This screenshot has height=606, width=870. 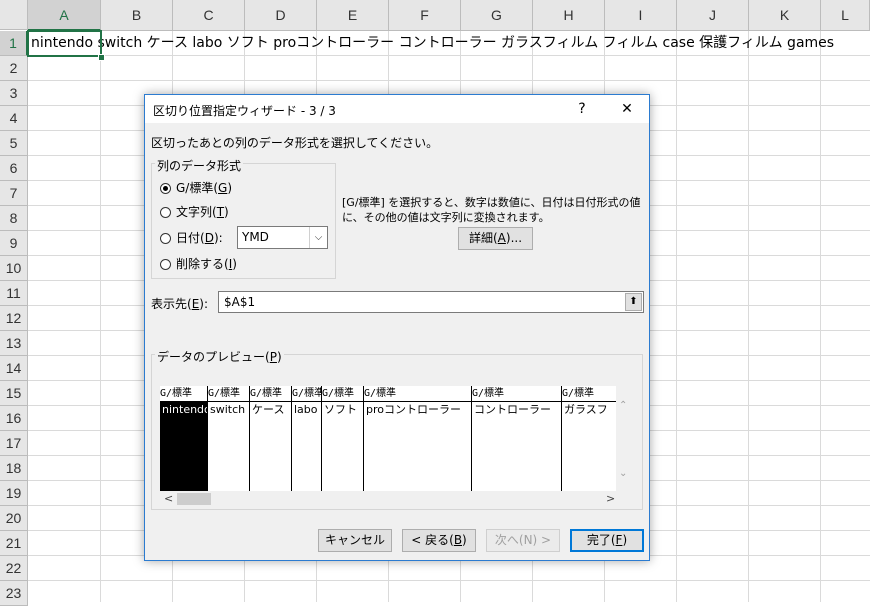 I want to click on dialog-description: 区切ったあとの列のデータ形式を選択してください。, so click(x=295, y=143).